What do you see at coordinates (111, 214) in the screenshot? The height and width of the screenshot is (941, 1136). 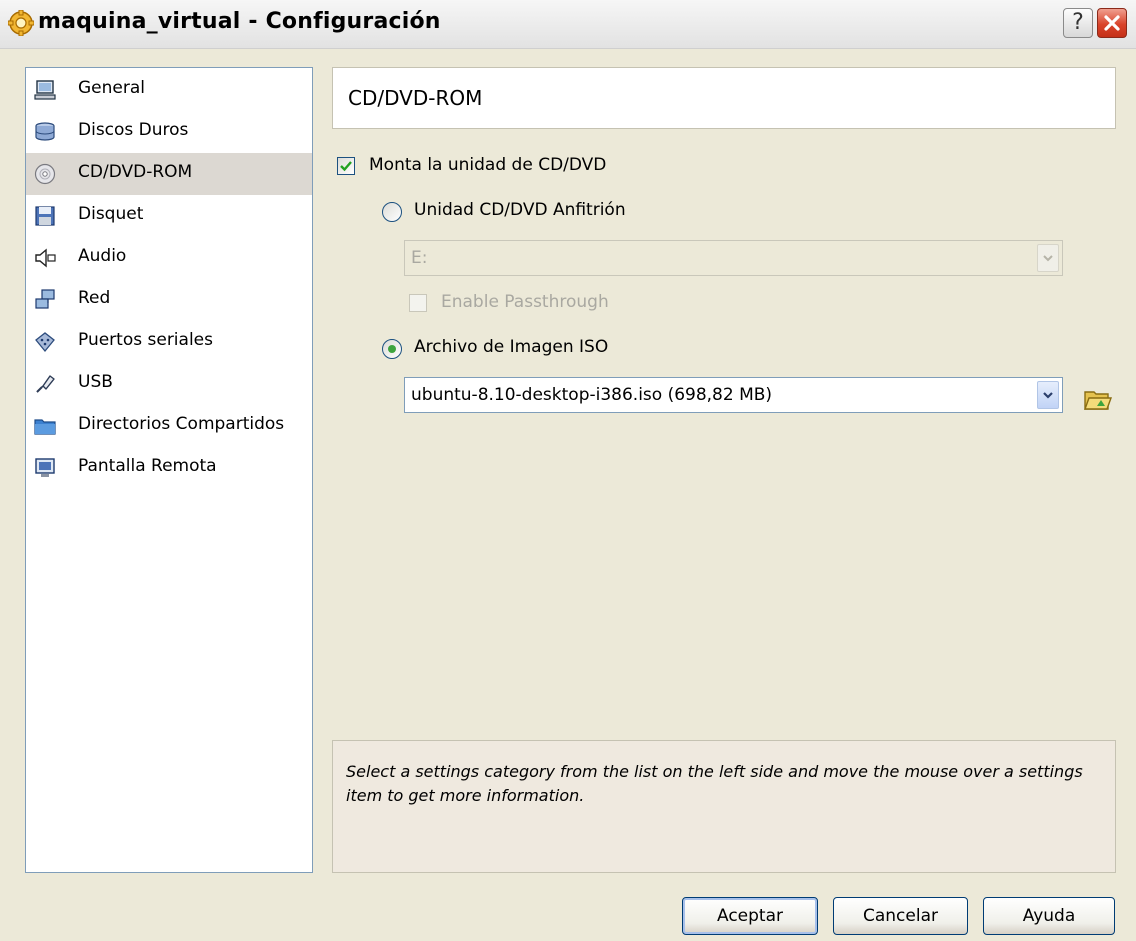 I see `sidebar-item-label: Disquet` at bounding box center [111, 214].